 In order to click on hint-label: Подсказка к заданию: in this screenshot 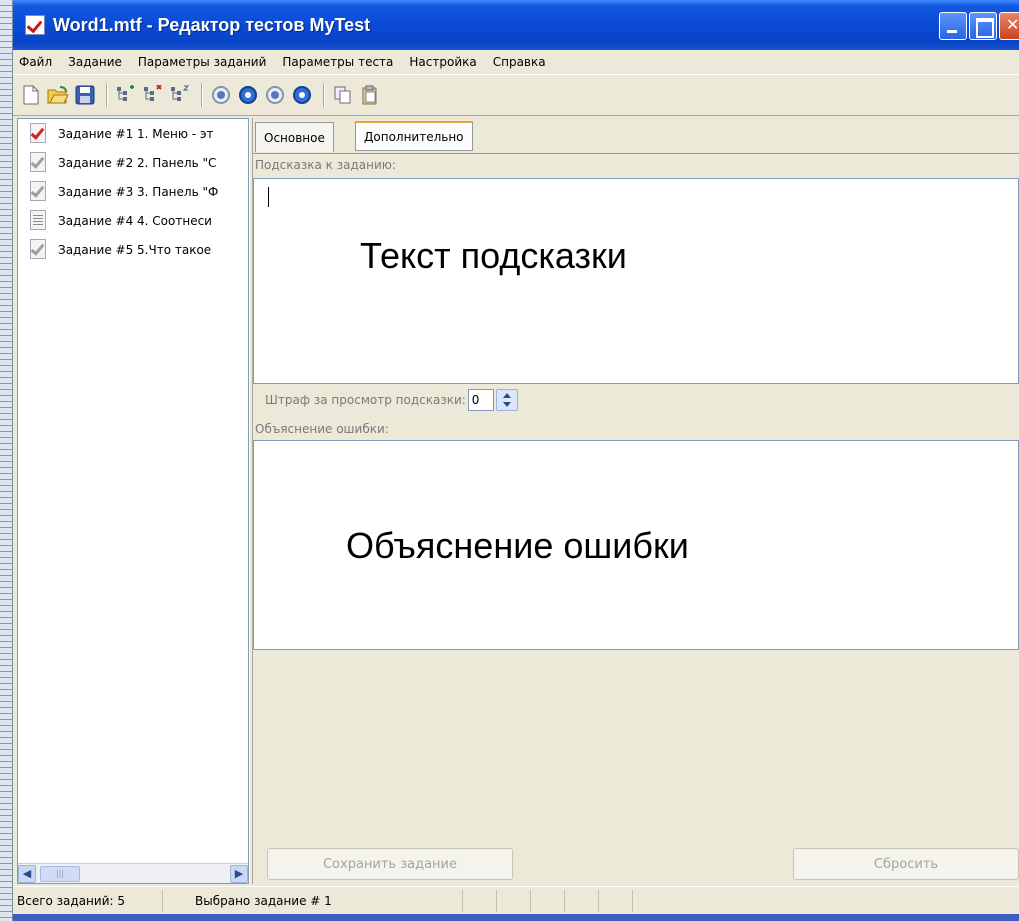, I will do `click(325, 165)`.